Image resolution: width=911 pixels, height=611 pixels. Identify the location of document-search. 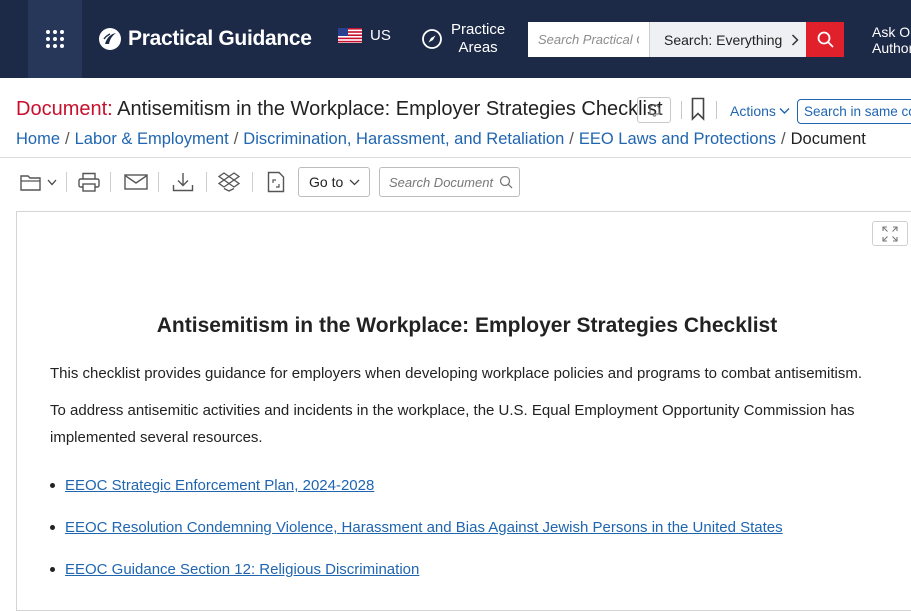
(449, 182).